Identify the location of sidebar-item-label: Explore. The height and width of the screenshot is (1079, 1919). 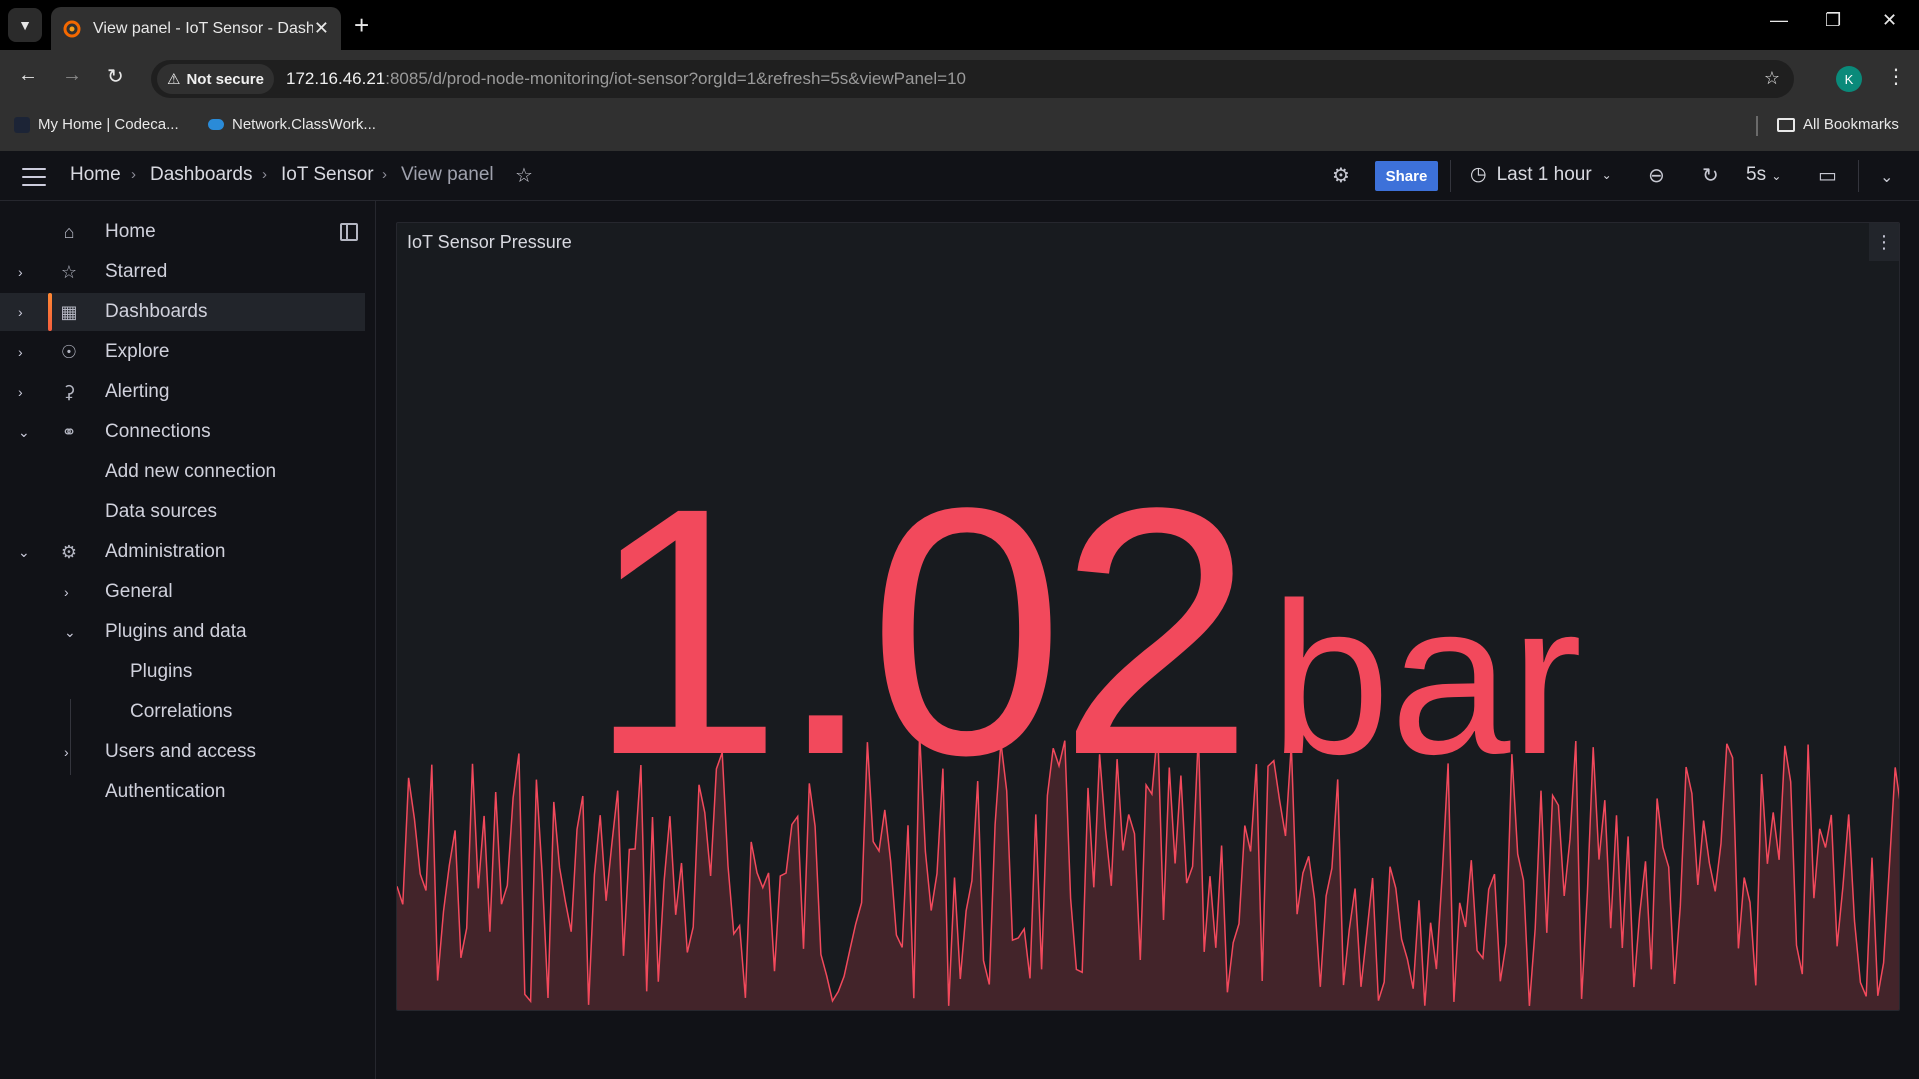
(137, 351).